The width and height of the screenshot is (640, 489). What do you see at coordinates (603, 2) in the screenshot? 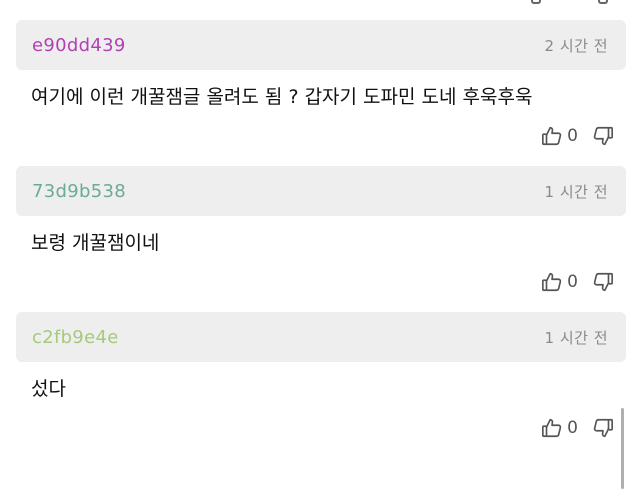
I see `thumbs-down-icon-remnant` at bounding box center [603, 2].